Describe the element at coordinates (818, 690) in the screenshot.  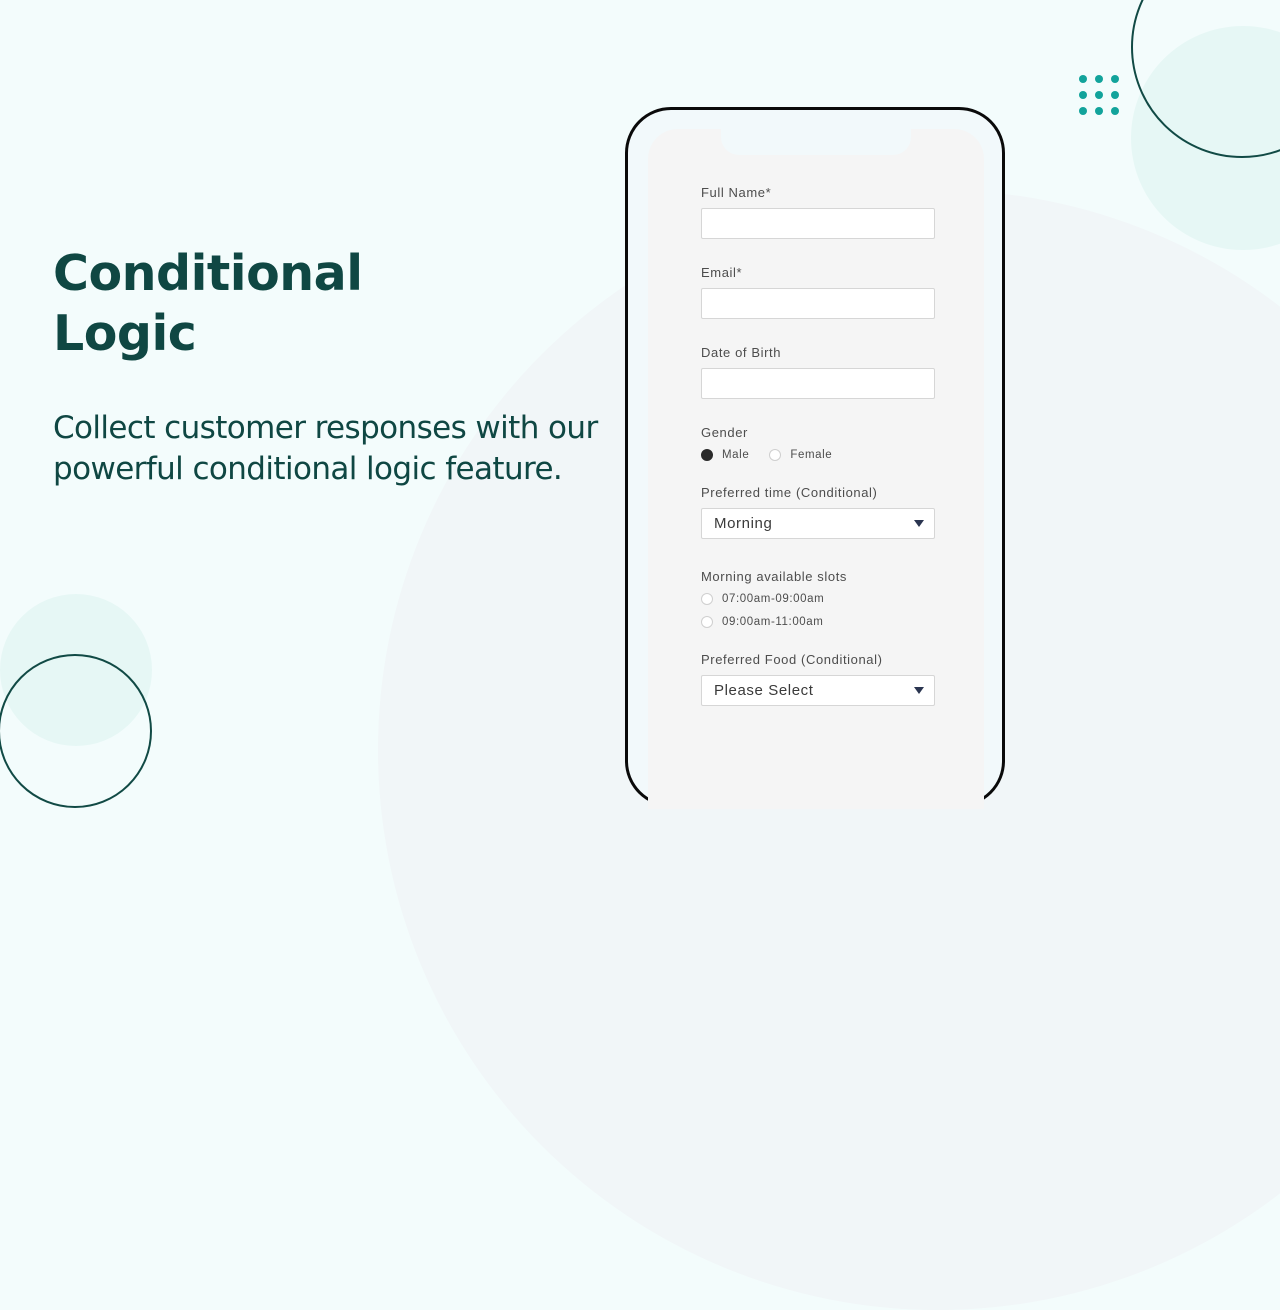
I see `preferred-food-select: Please Select` at that location.